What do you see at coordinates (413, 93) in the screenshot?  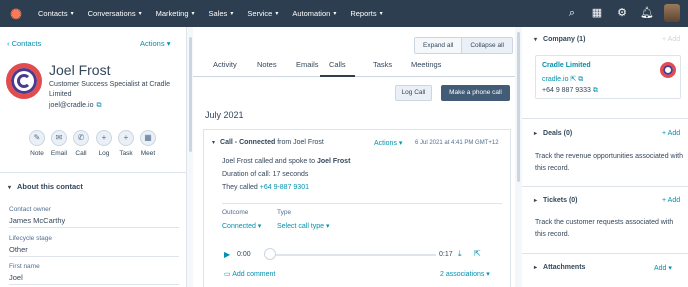 I see `log-call-button: Log Call` at bounding box center [413, 93].